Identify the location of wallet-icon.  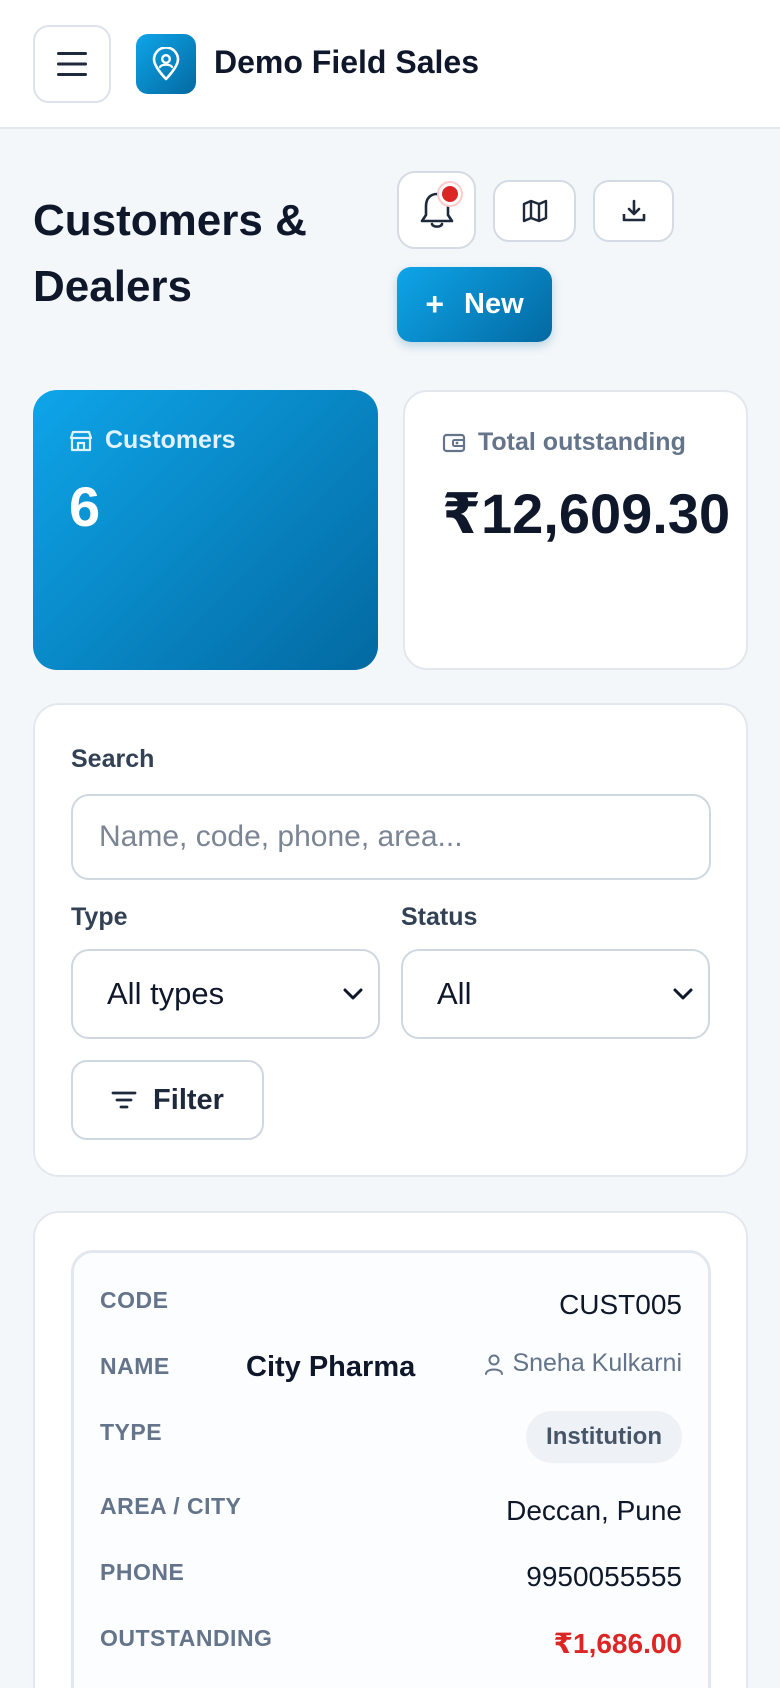
(454, 442).